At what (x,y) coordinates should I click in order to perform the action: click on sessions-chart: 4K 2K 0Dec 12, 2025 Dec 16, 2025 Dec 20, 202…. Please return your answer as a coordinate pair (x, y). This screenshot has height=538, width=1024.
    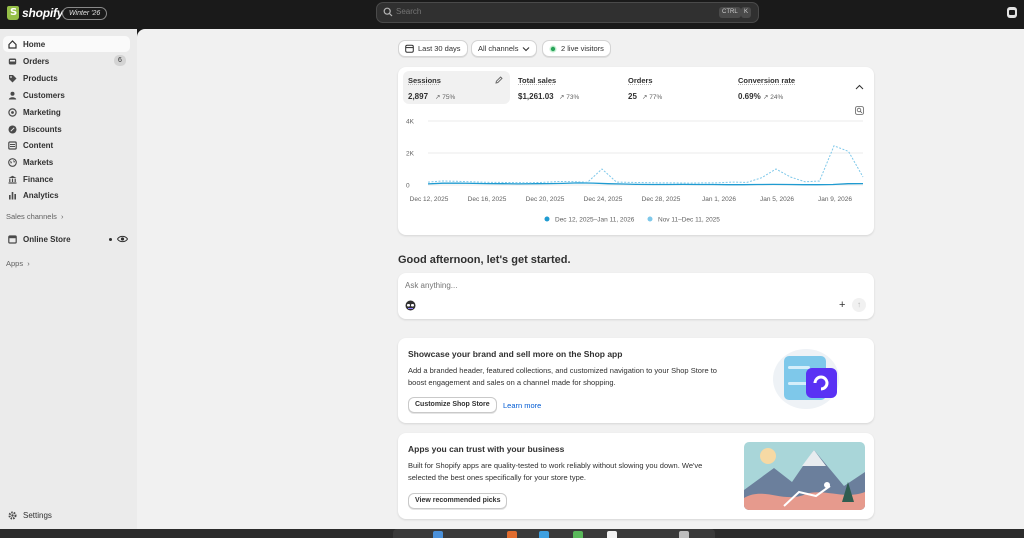
    Looking at the image, I should click on (635, 171).